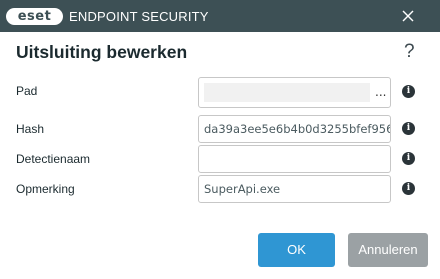 The width and height of the screenshot is (440, 279). What do you see at coordinates (409, 52) in the screenshot?
I see `help-icon: ?` at bounding box center [409, 52].